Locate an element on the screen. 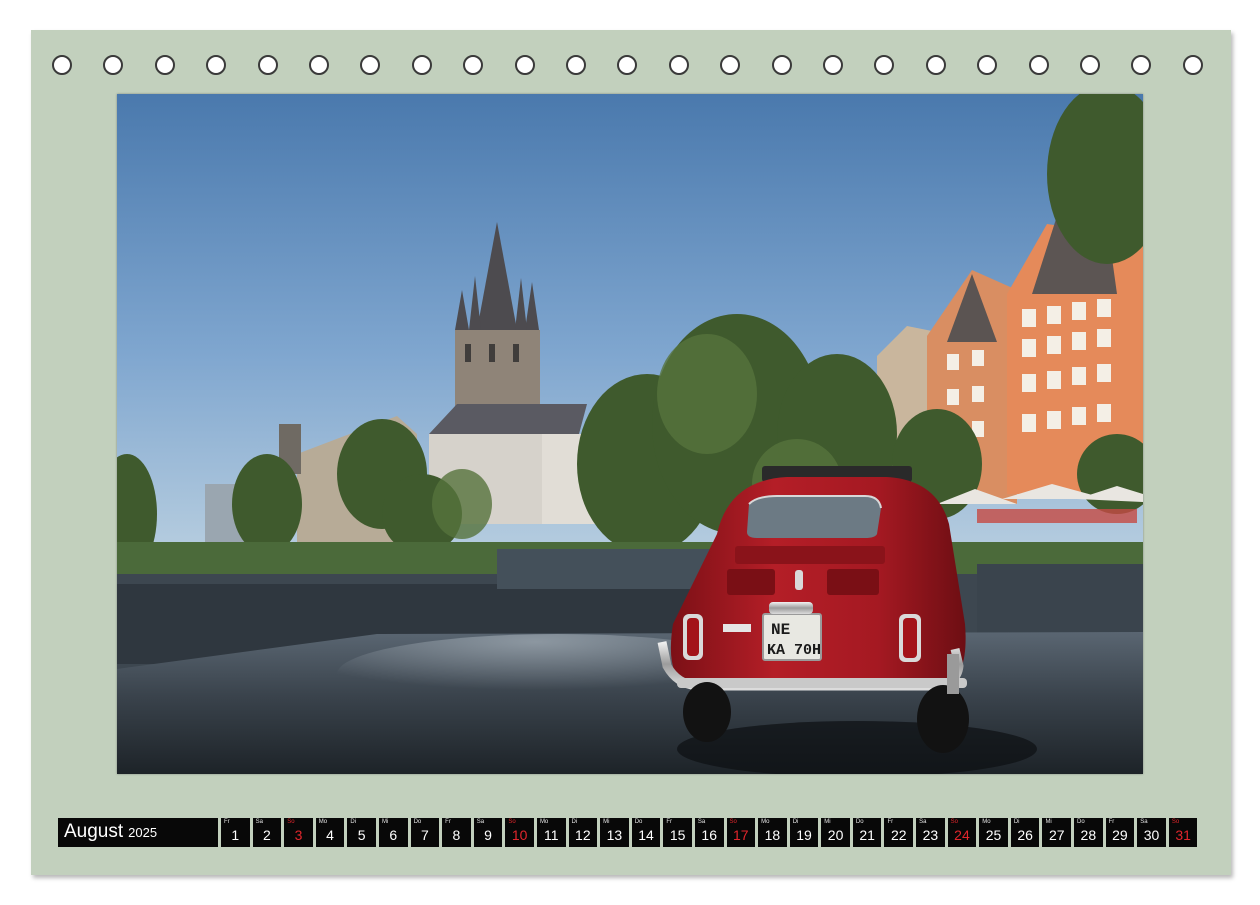  day-cell: So 10 is located at coordinates (519, 832).